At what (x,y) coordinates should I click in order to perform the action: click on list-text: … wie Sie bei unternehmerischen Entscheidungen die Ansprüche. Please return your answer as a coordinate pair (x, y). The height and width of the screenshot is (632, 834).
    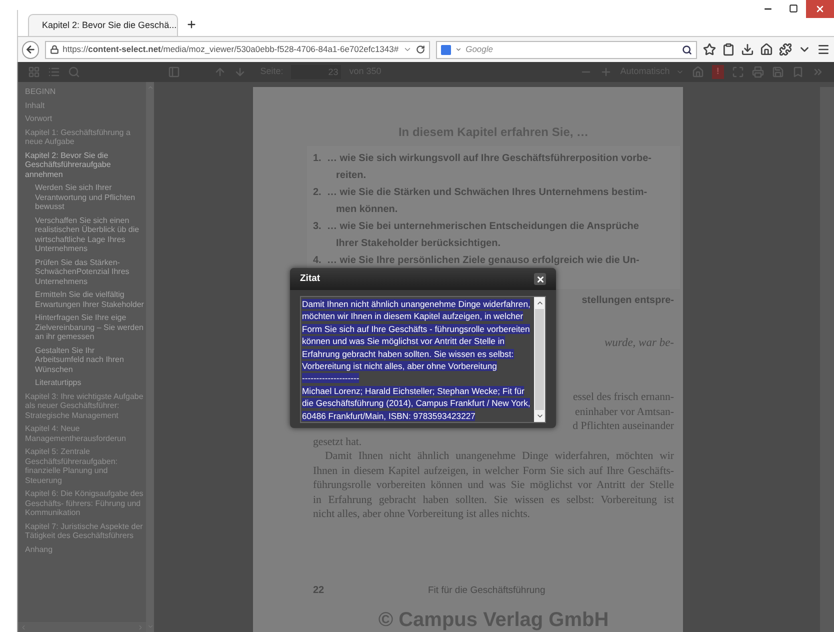
    Looking at the image, I should click on (483, 227).